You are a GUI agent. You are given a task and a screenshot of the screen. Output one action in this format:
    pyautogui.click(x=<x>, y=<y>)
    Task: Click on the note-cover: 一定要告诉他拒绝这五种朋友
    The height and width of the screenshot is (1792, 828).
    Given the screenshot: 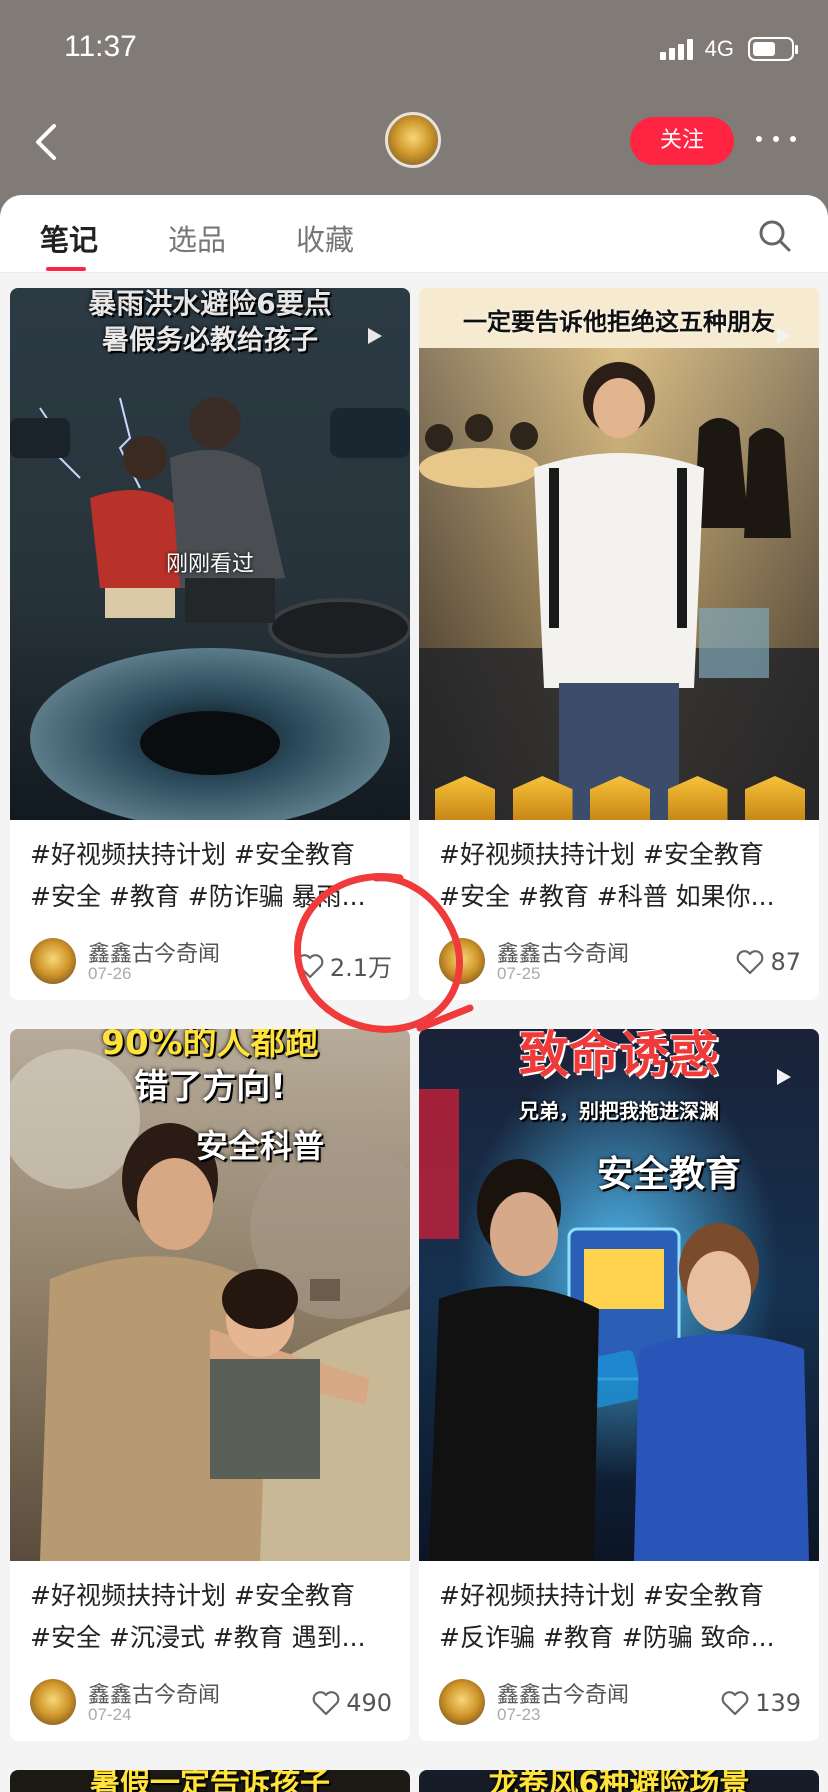 What is the action you would take?
    pyautogui.click(x=619, y=554)
    